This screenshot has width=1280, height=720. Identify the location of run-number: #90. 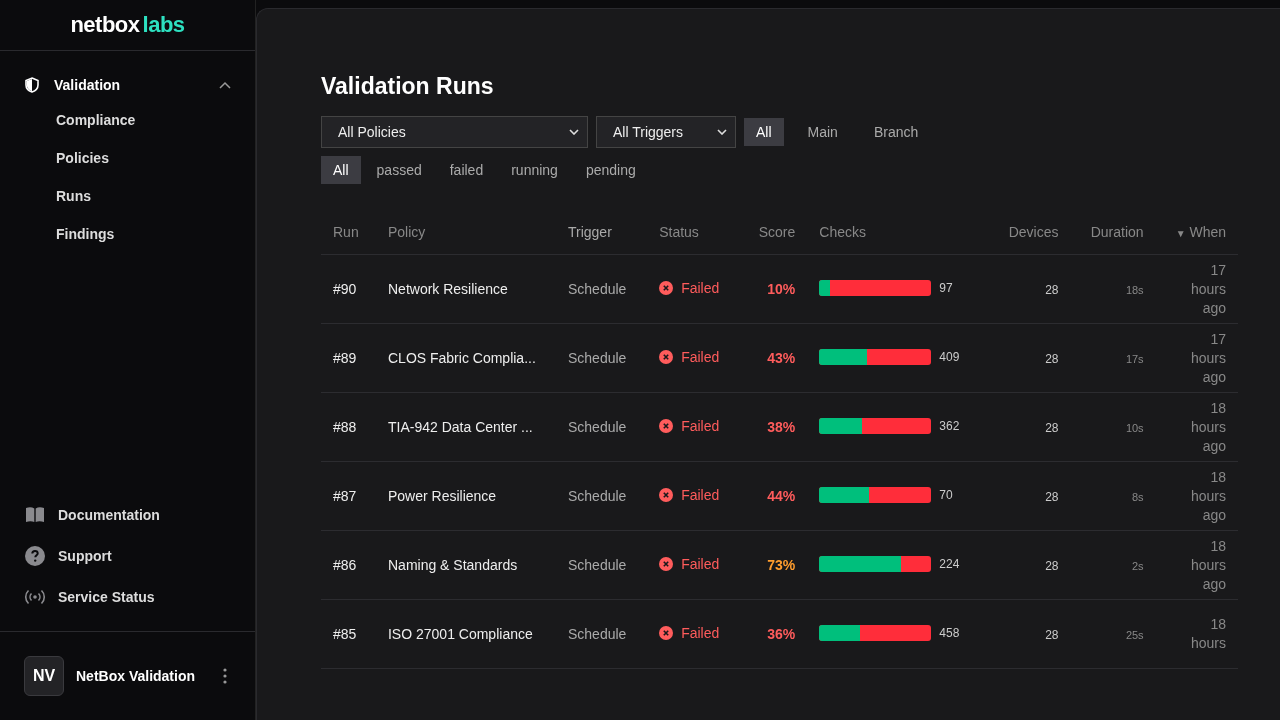
(345, 289).